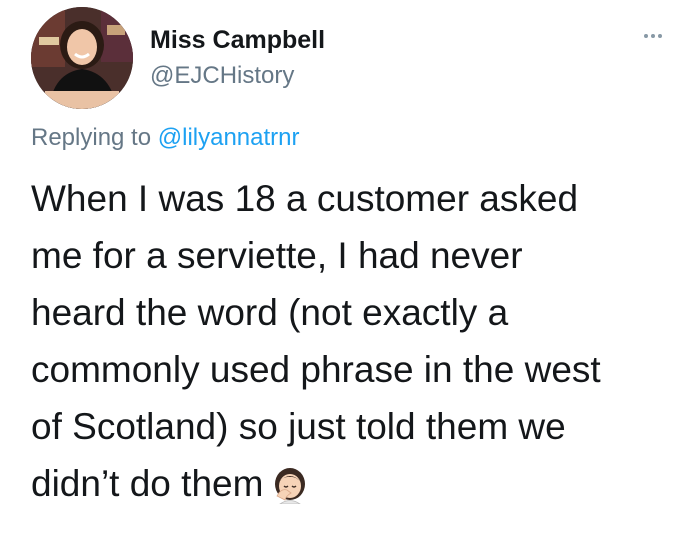 Image resolution: width=700 pixels, height=554 pixels. I want to click on reply-mention-link: @lilyannatrnr, so click(229, 137).